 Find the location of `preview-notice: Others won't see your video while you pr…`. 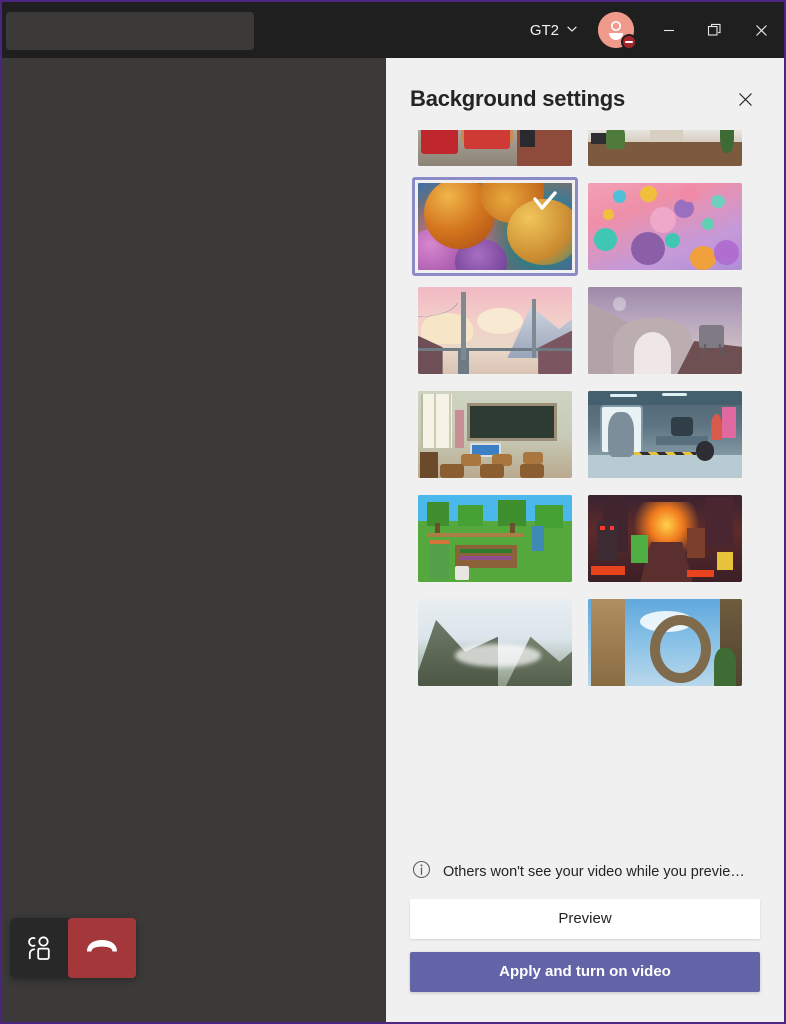

preview-notice: Others won't see your video while you pr… is located at coordinates (585, 872).